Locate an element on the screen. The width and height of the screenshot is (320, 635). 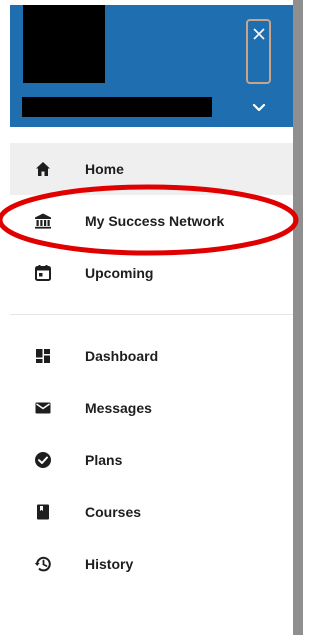
nav-item-messages: Messages is located at coordinates (151, 408).